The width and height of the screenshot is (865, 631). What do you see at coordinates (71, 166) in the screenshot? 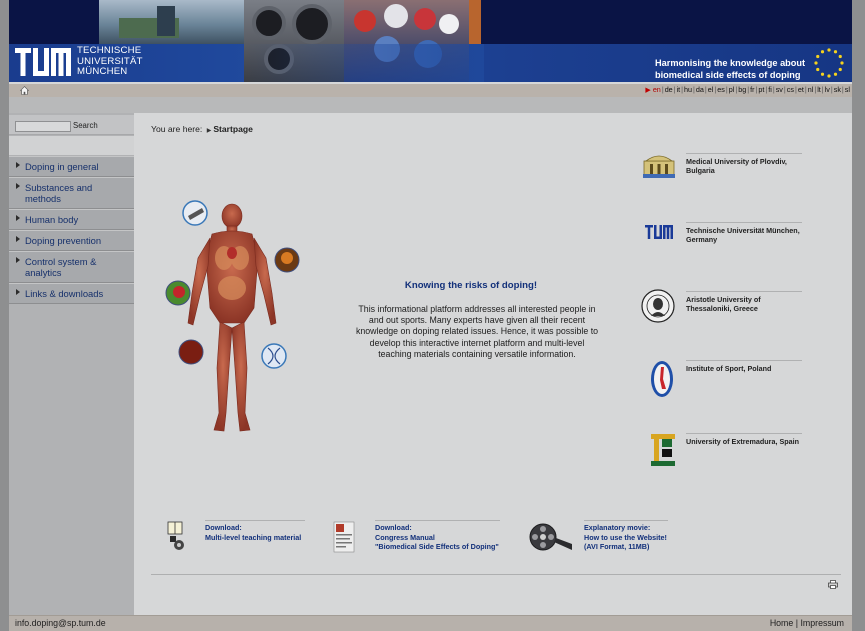
I see `sidebar-item-doping-in-general: Doping in general` at bounding box center [71, 166].